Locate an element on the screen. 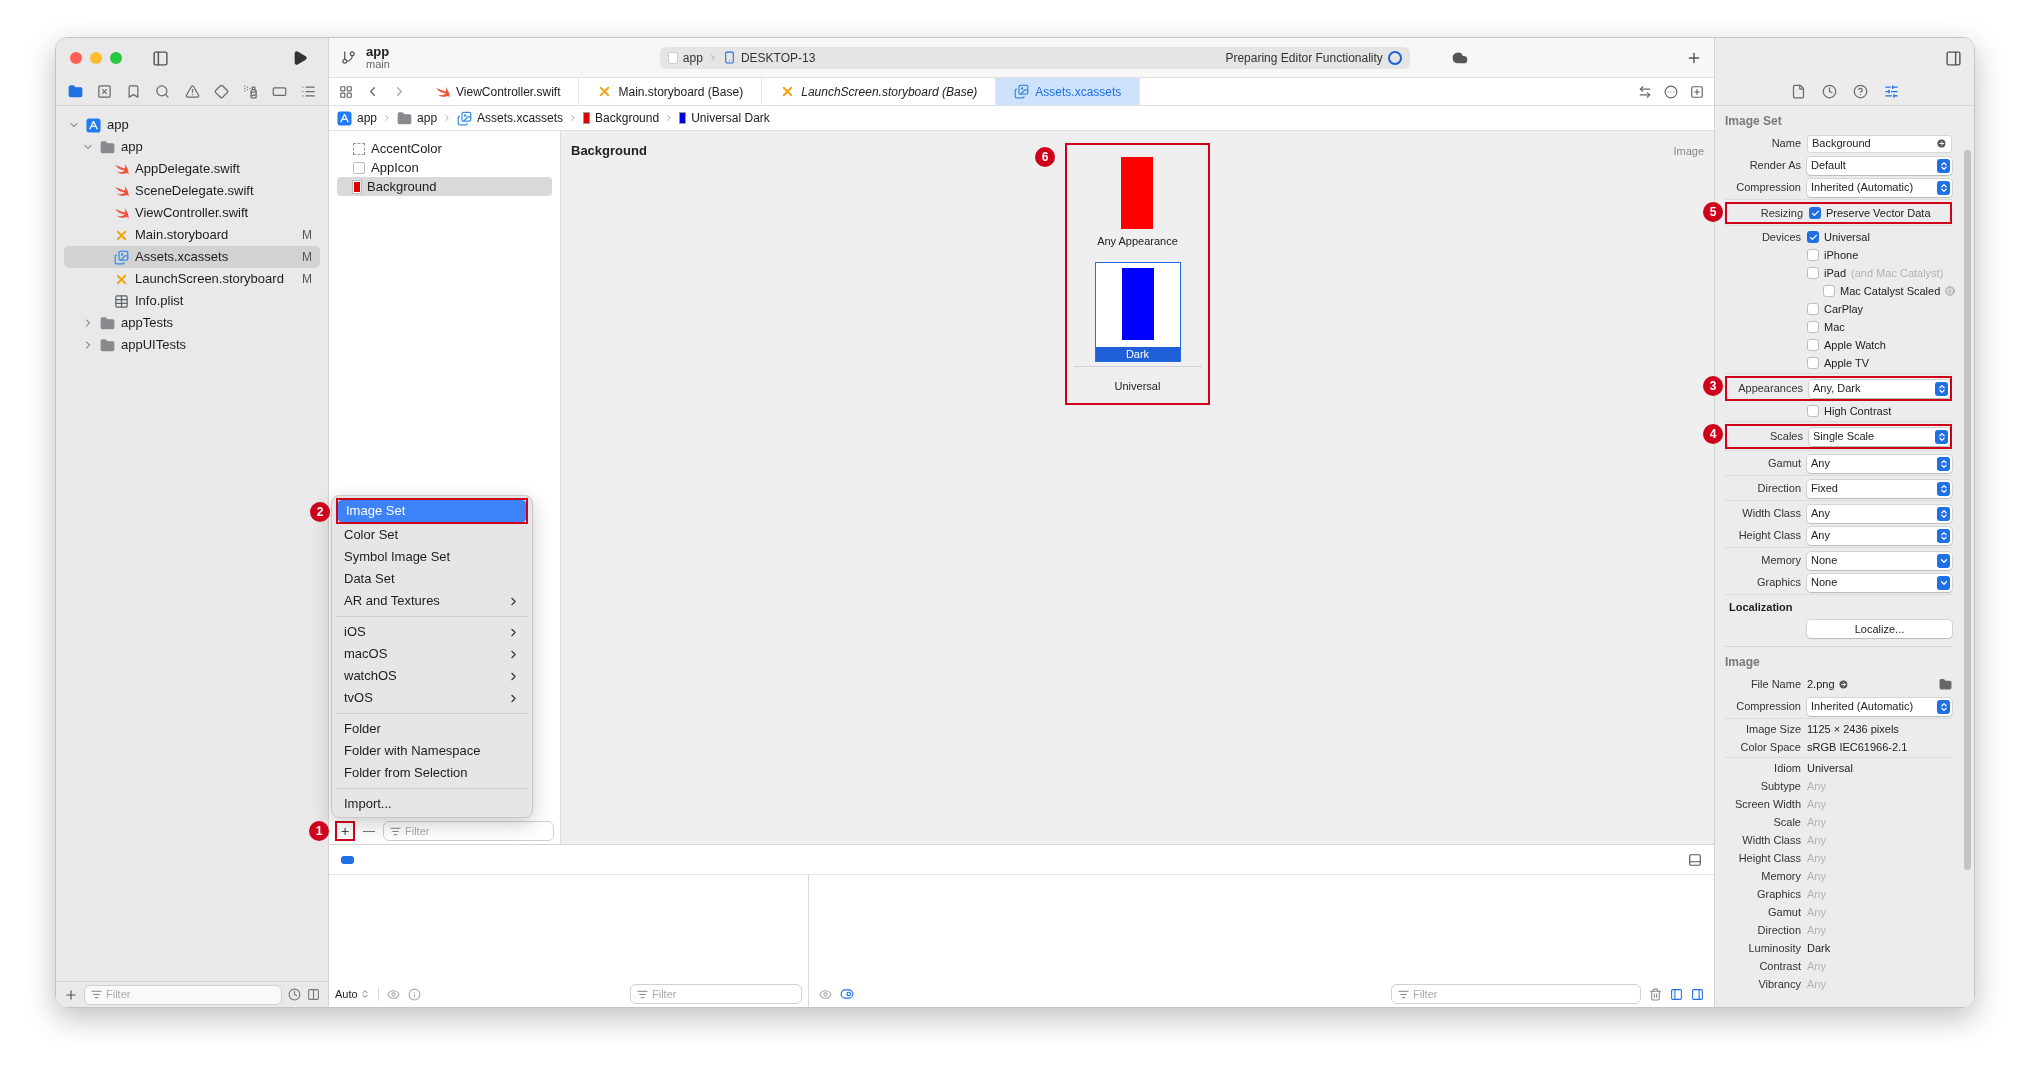  menu-item: iOS is located at coordinates (432, 632).